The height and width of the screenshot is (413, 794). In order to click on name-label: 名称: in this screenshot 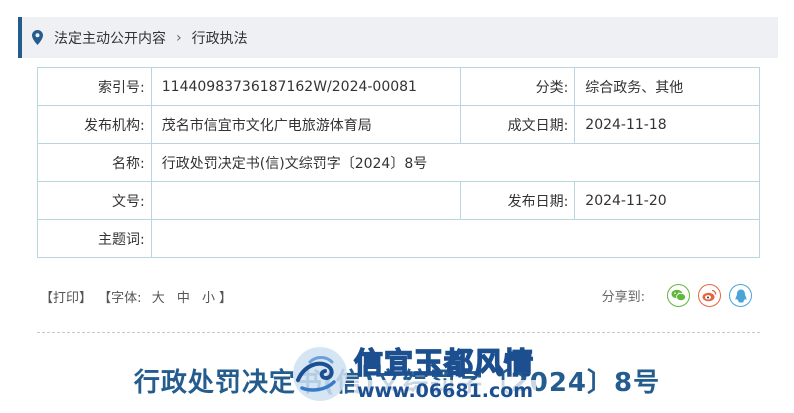, I will do `click(94, 162)`.